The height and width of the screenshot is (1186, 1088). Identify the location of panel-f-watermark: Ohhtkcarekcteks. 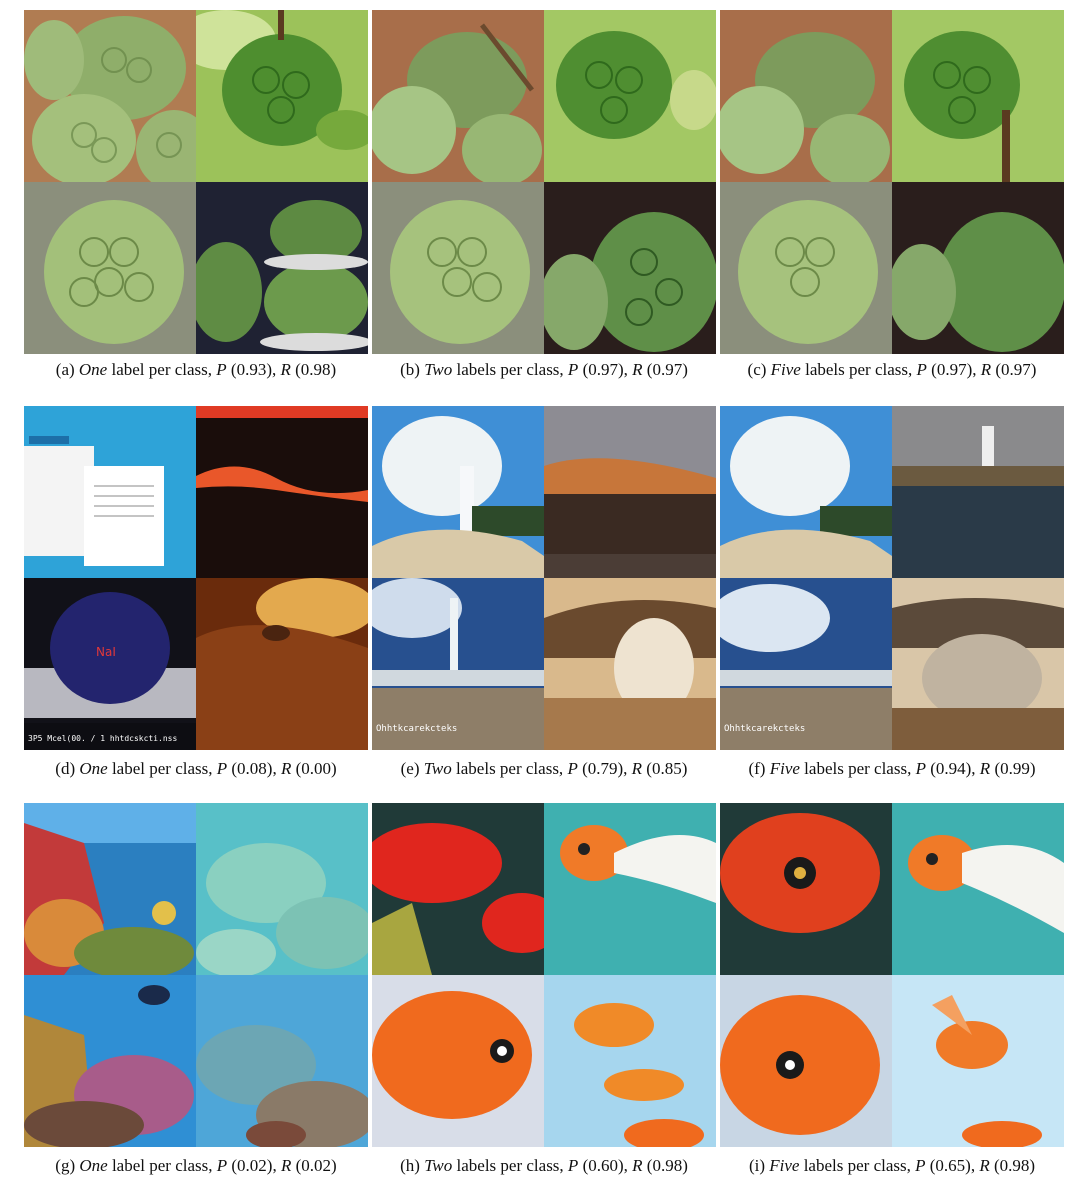
(765, 729).